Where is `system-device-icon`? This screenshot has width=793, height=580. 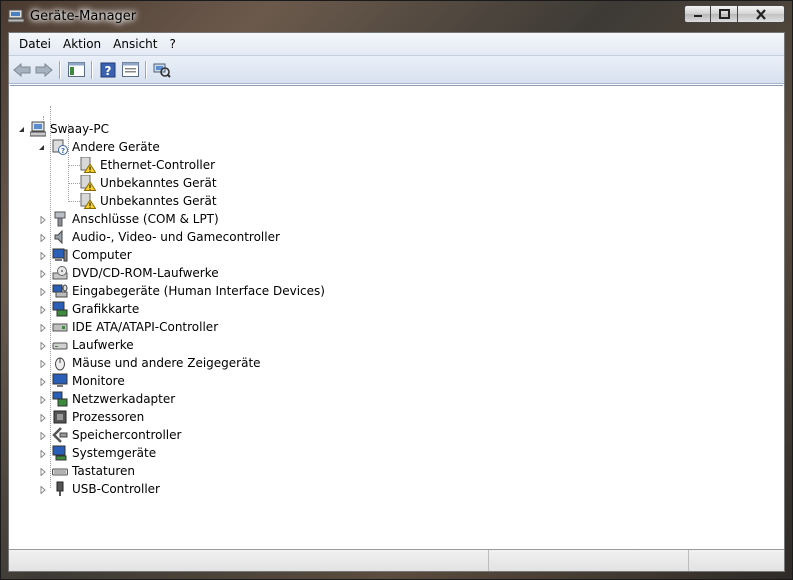 system-device-icon is located at coordinates (60, 453).